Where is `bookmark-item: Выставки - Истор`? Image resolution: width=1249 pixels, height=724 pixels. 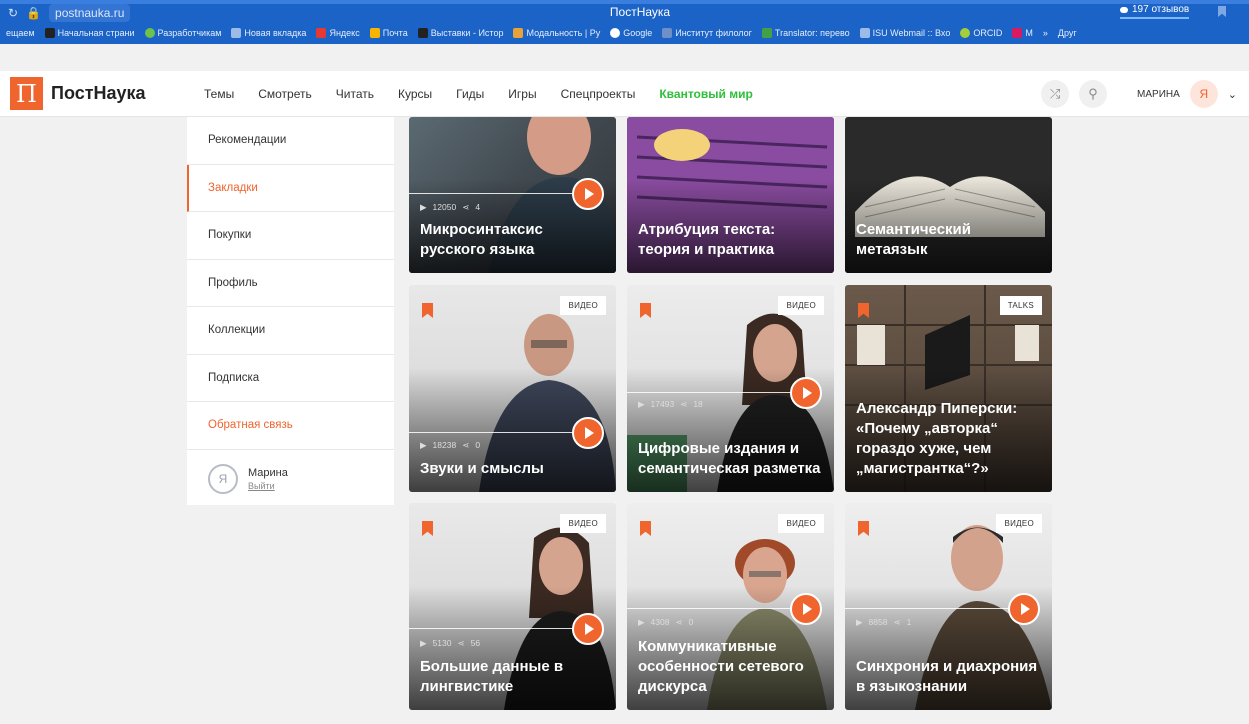
bookmark-item: Выставки - Истор is located at coordinates (460, 33).